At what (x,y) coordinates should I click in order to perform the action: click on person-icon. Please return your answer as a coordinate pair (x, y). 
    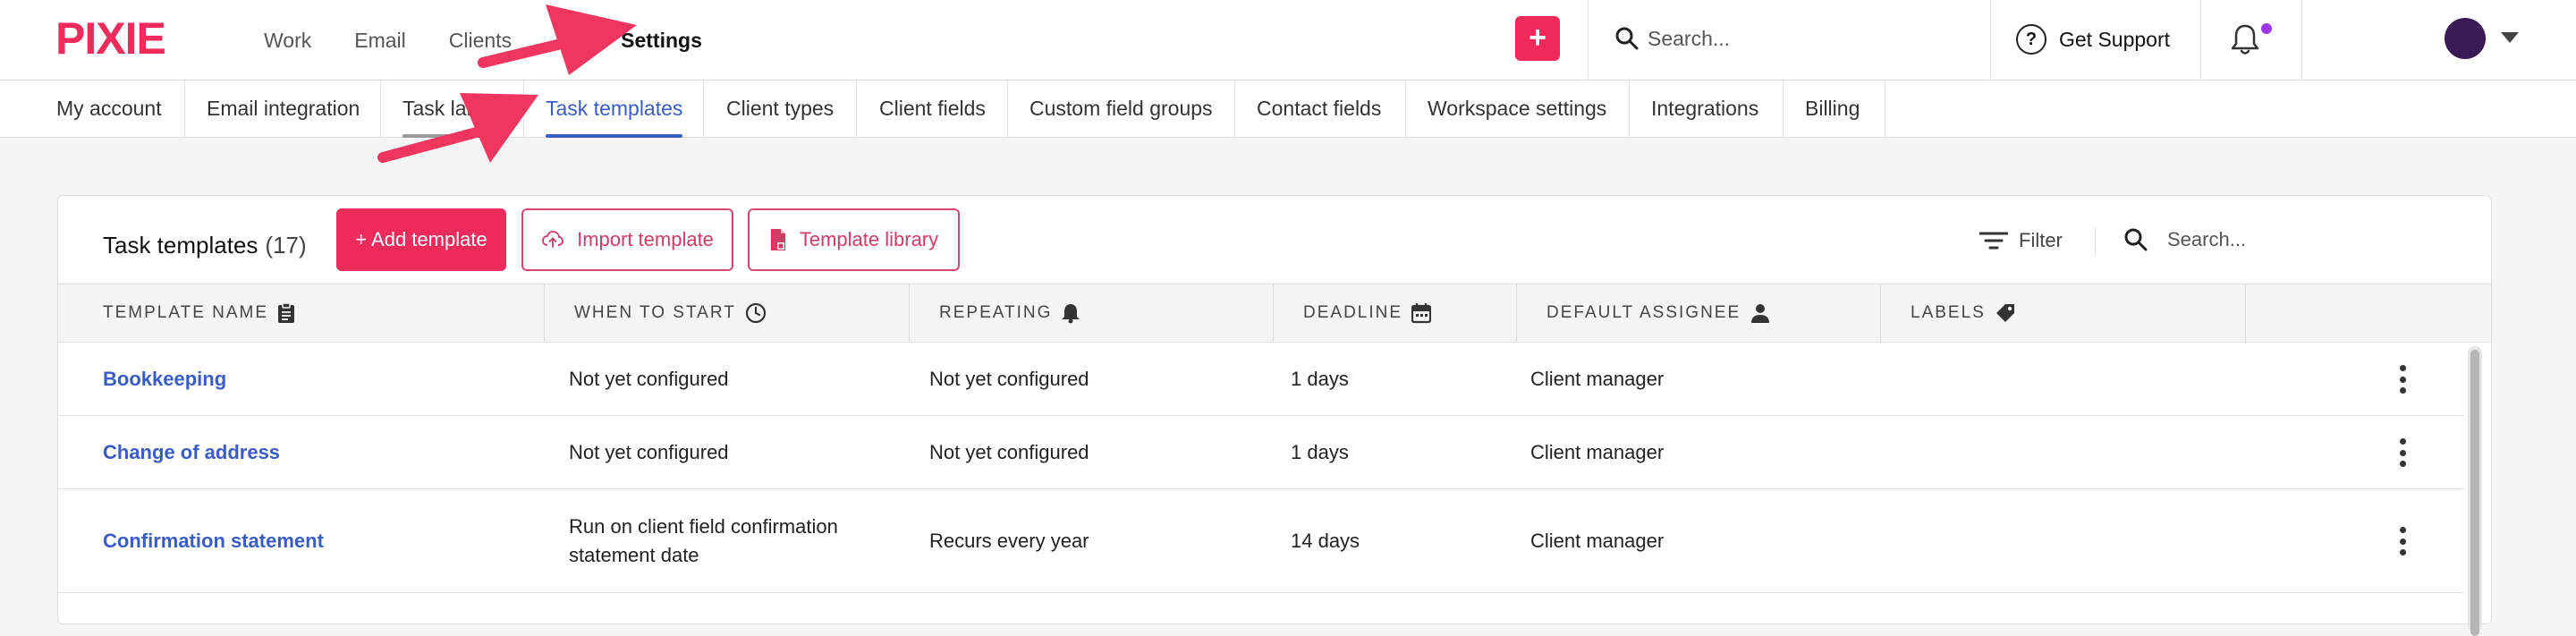
    Looking at the image, I should click on (1760, 313).